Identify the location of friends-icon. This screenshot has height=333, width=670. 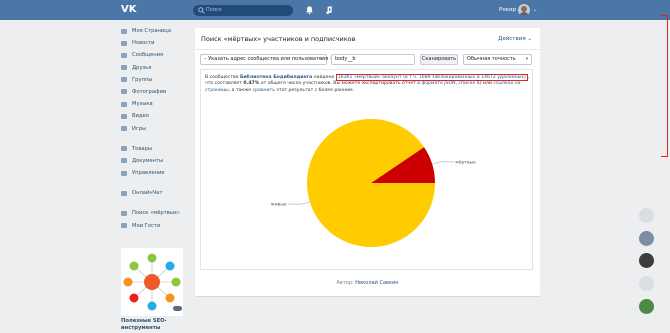
(124, 68).